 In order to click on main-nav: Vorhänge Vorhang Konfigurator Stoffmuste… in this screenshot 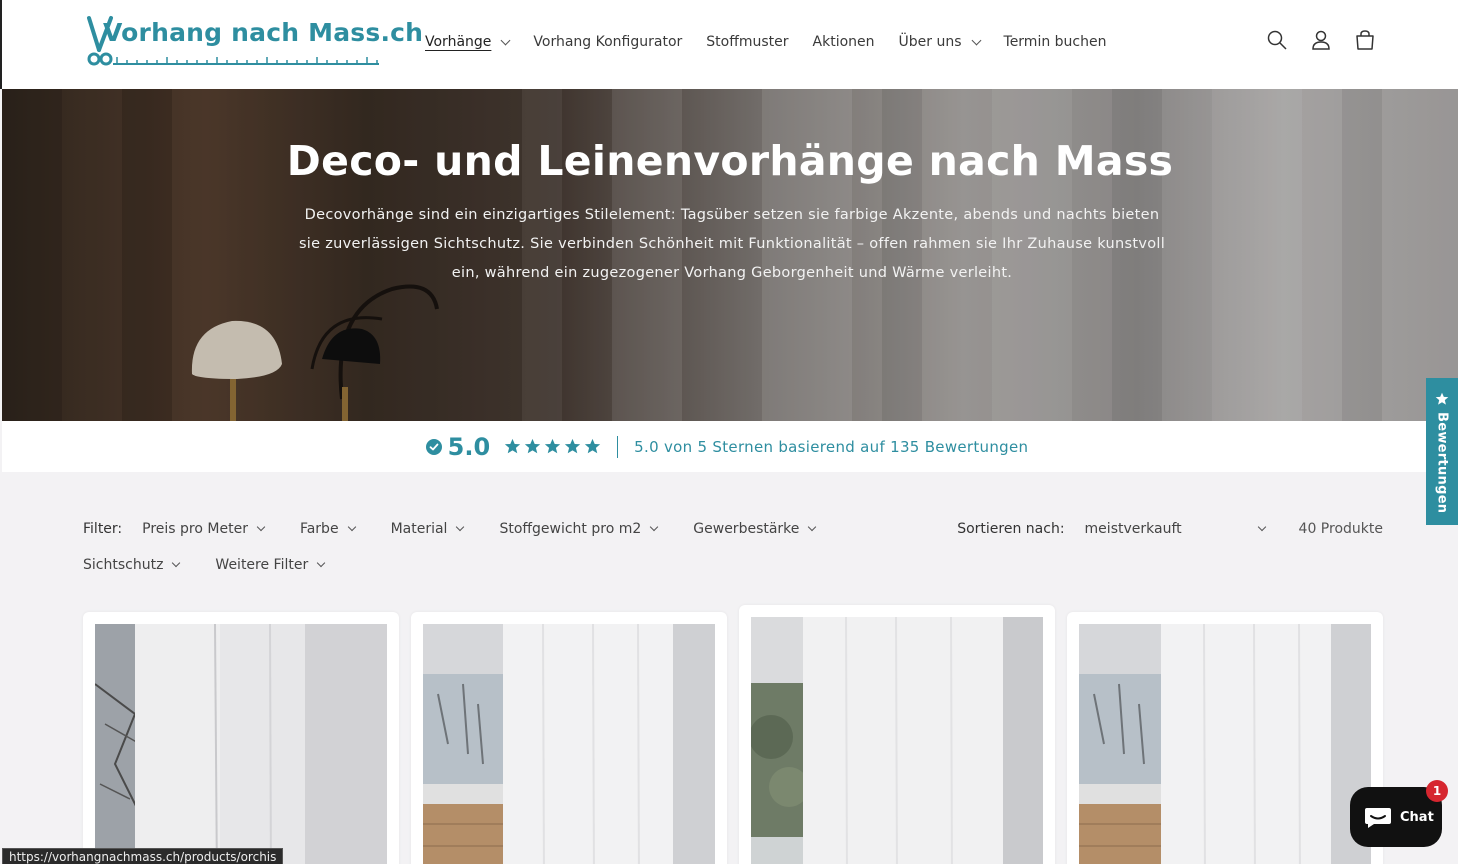, I will do `click(777, 42)`.